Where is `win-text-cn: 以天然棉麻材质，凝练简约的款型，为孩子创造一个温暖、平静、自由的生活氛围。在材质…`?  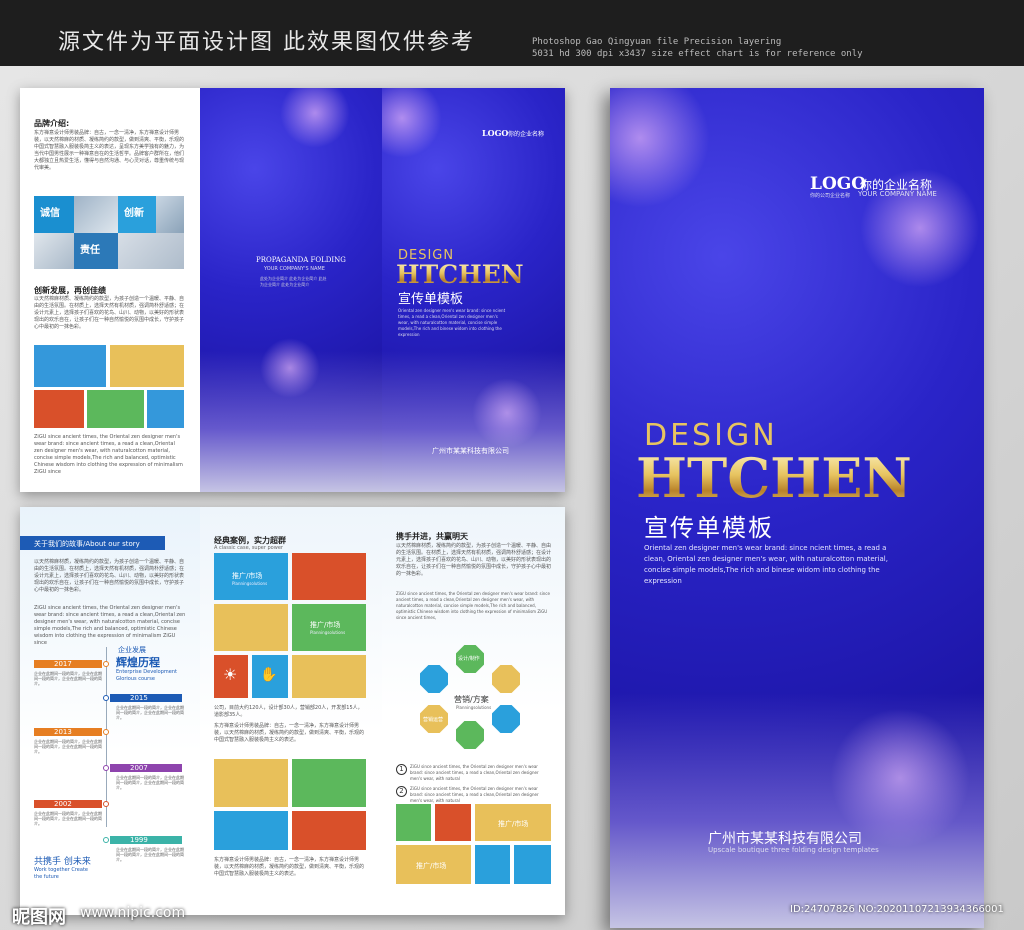 win-text-cn: 以天然棉麻材质，凝练简约的款型，为孩子创造一个温暖、平静、自由的生活氛围。在材质… is located at coordinates (474, 560).